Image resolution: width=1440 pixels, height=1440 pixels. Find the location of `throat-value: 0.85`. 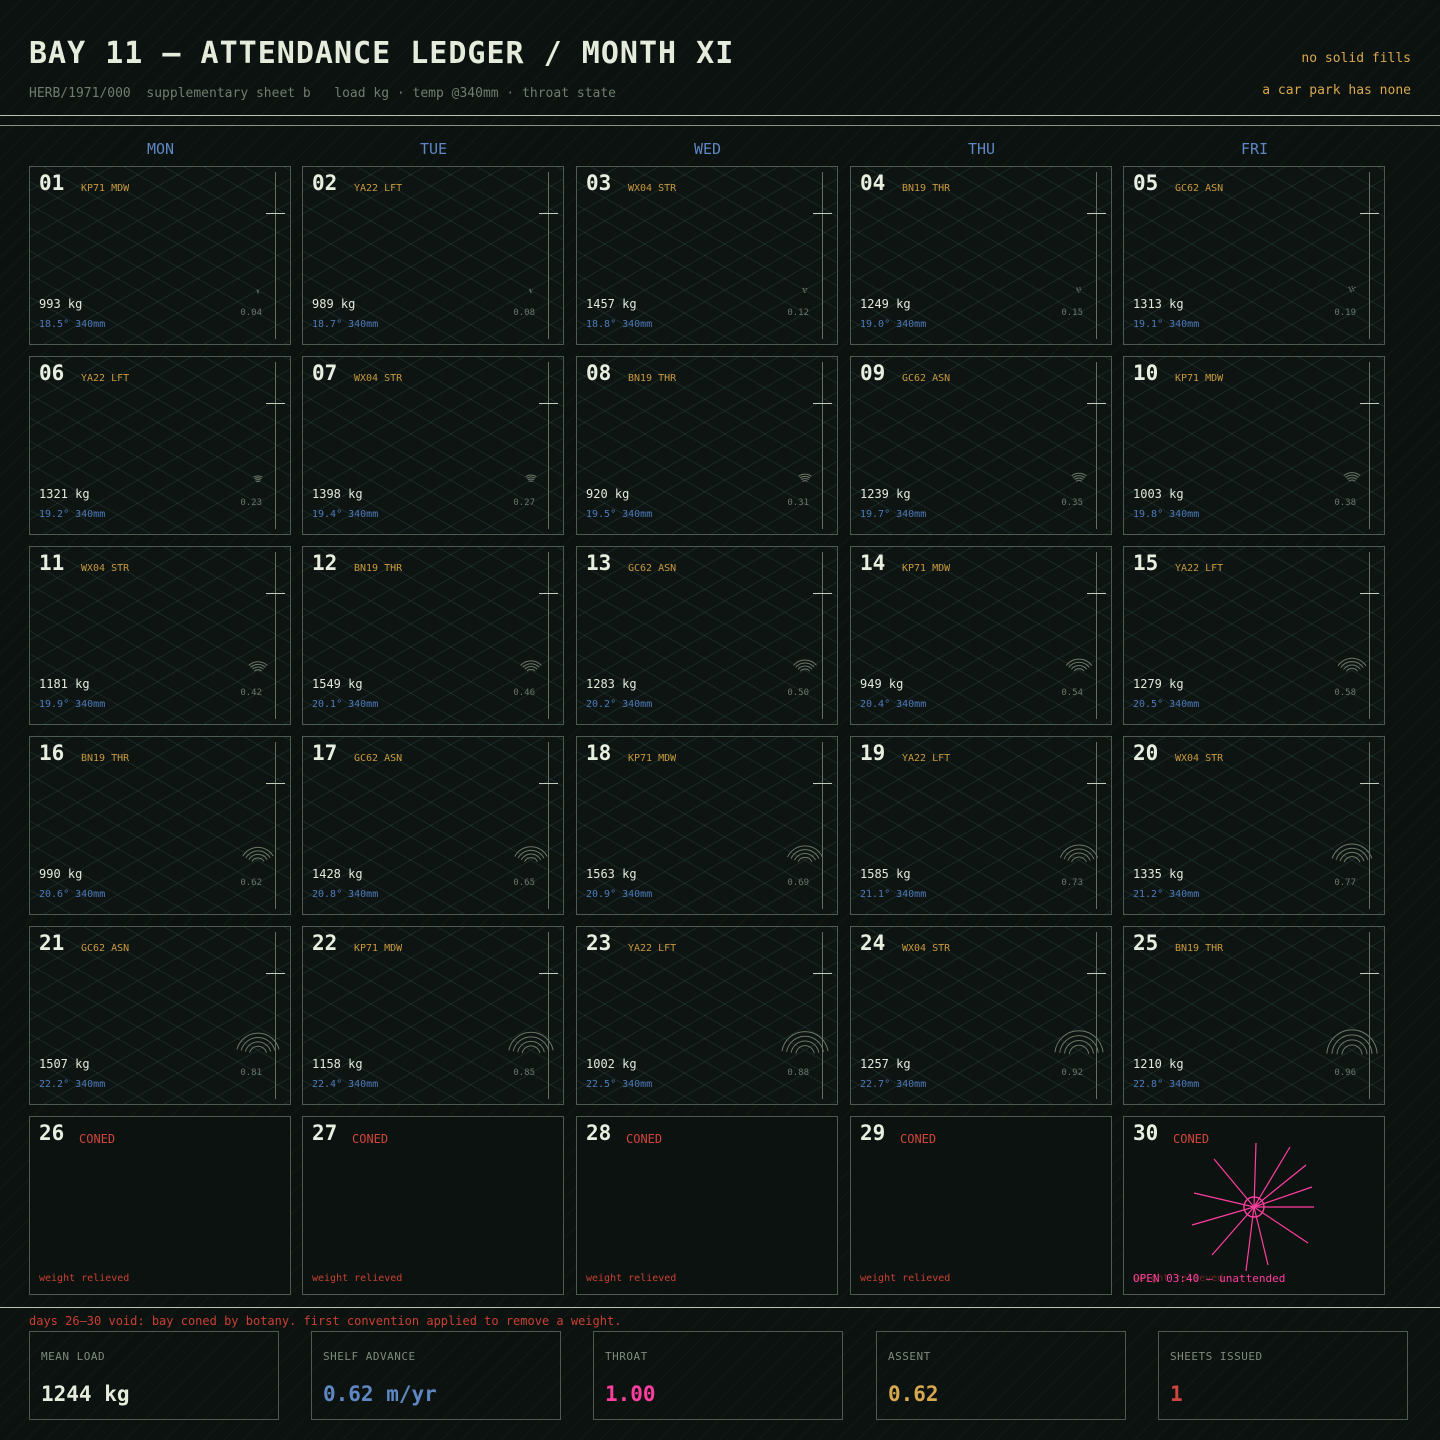

throat-value: 0.85 is located at coordinates (524, 1073).